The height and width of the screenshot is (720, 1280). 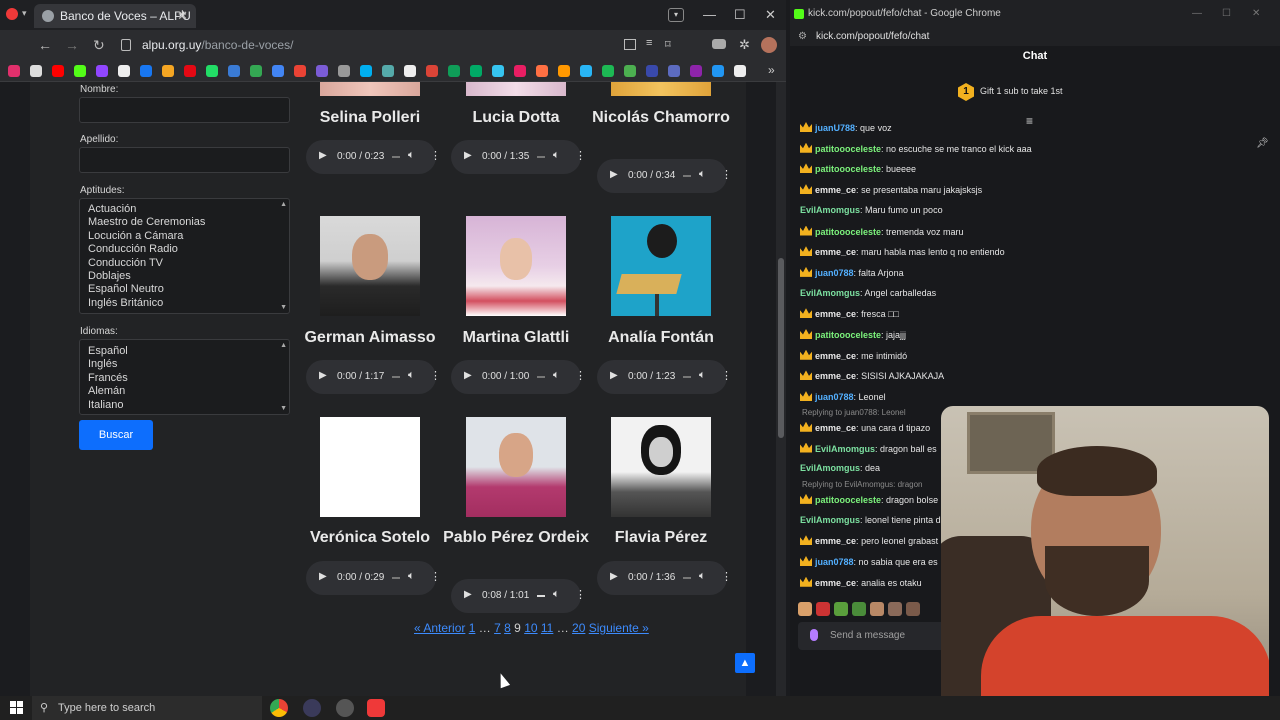 What do you see at coordinates (882, 232) in the screenshot?
I see `chat-message: patitoooceleste: tremenda voz maru` at bounding box center [882, 232].